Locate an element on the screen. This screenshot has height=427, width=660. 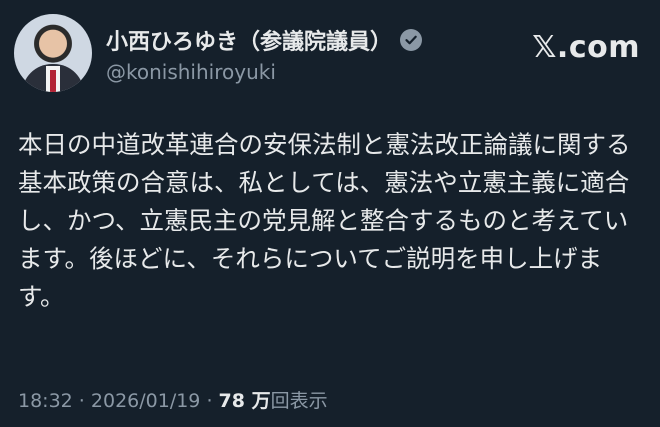
avatar-tie is located at coordinates (53, 81).